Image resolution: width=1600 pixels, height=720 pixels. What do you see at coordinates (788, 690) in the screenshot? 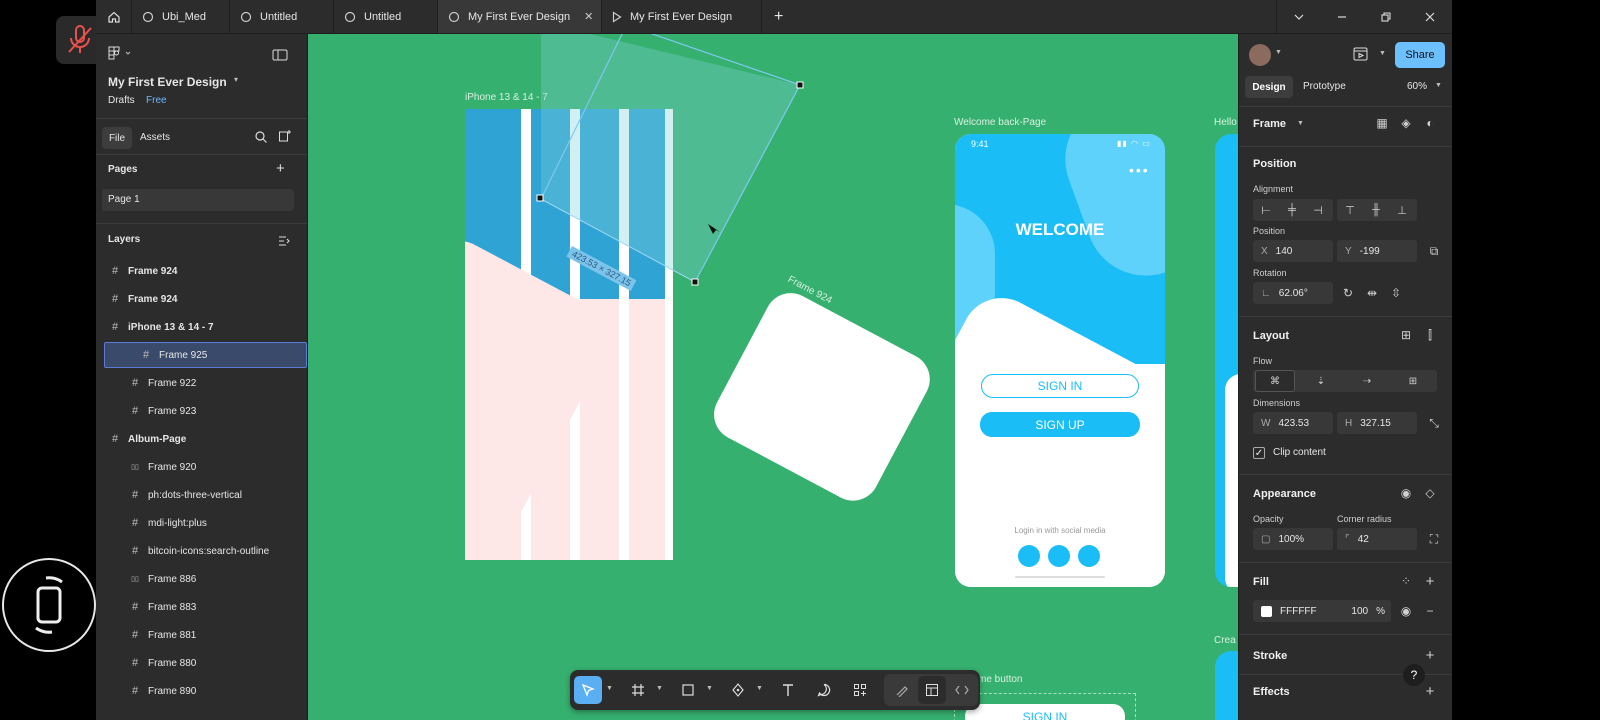
I see `text-tool-button` at bounding box center [788, 690].